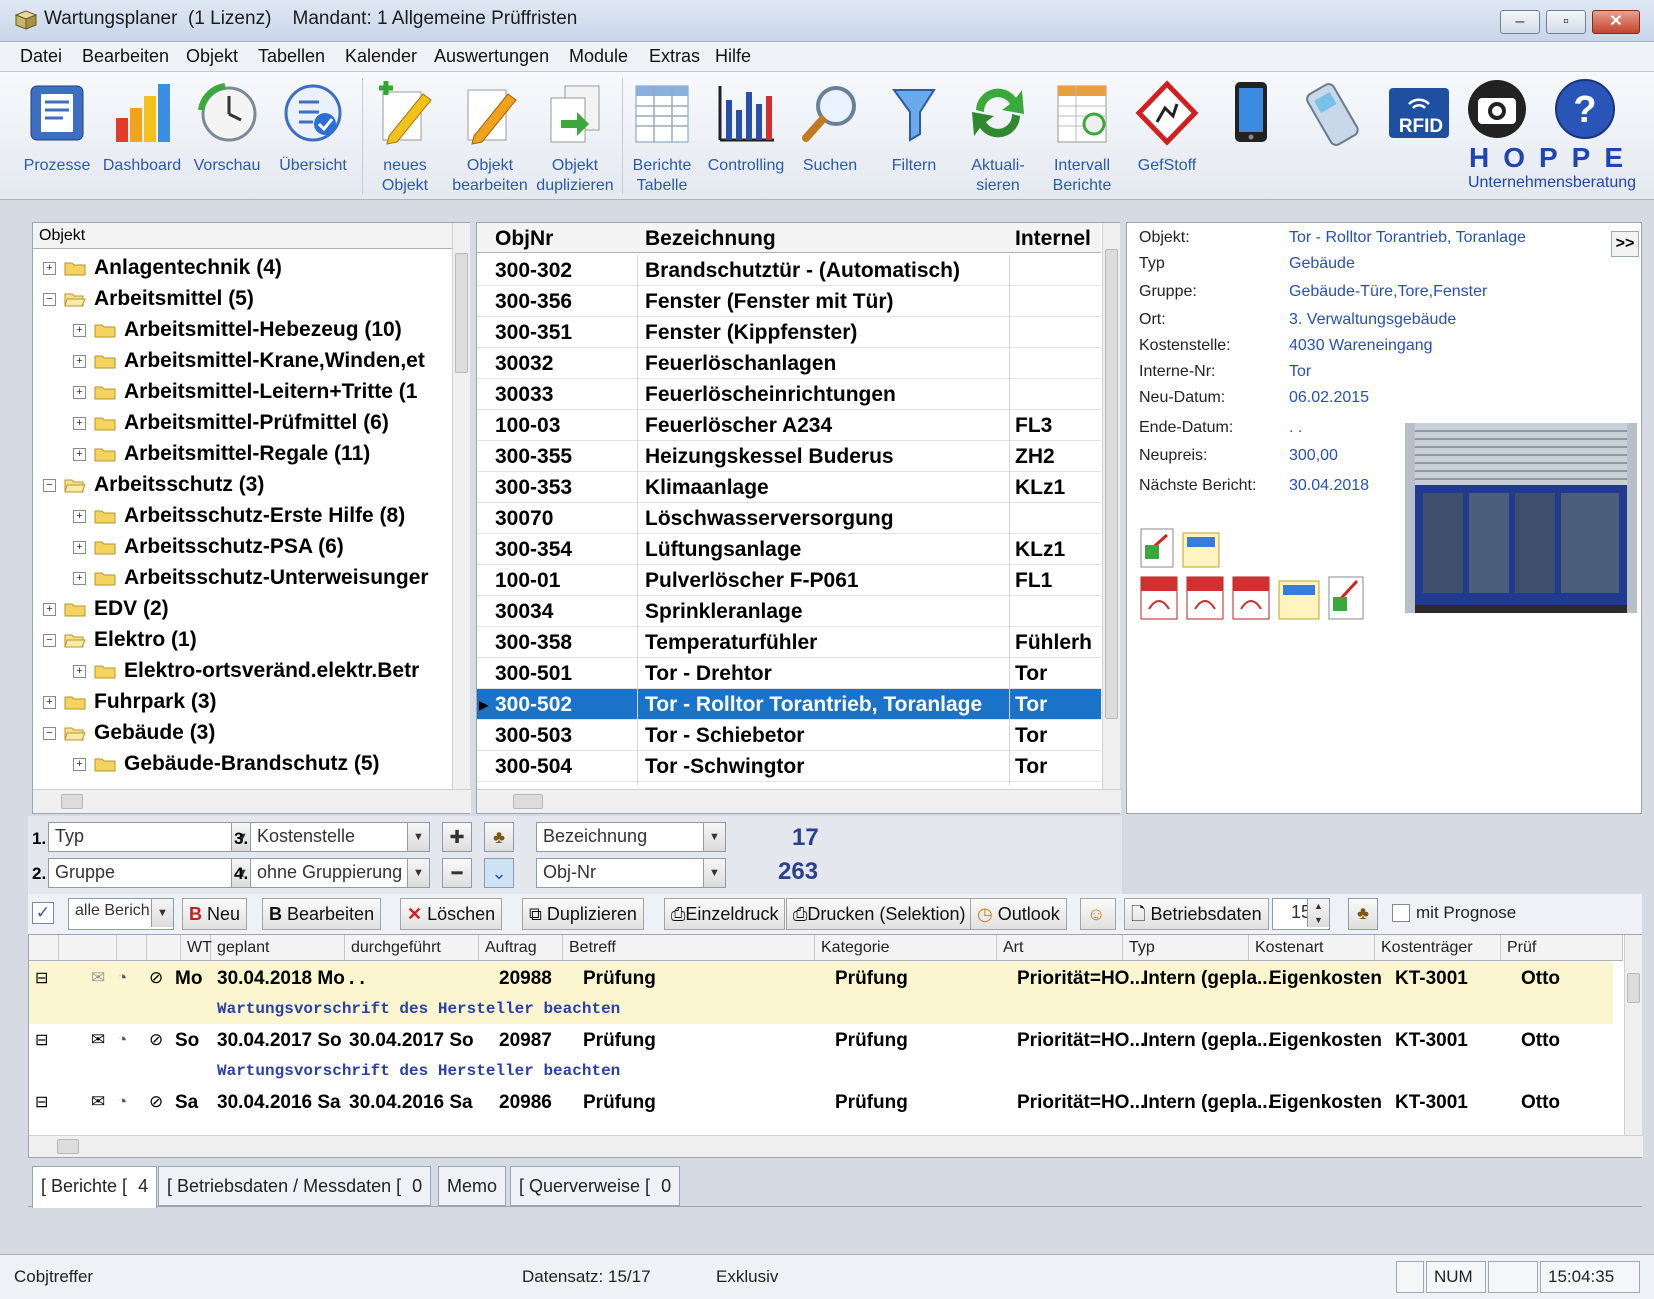 Image resolution: width=1654 pixels, height=1299 pixels. Describe the element at coordinates (490, 136) in the screenshot. I see `objekt-bearbeiten-button: Objekt bearbeiten` at that location.